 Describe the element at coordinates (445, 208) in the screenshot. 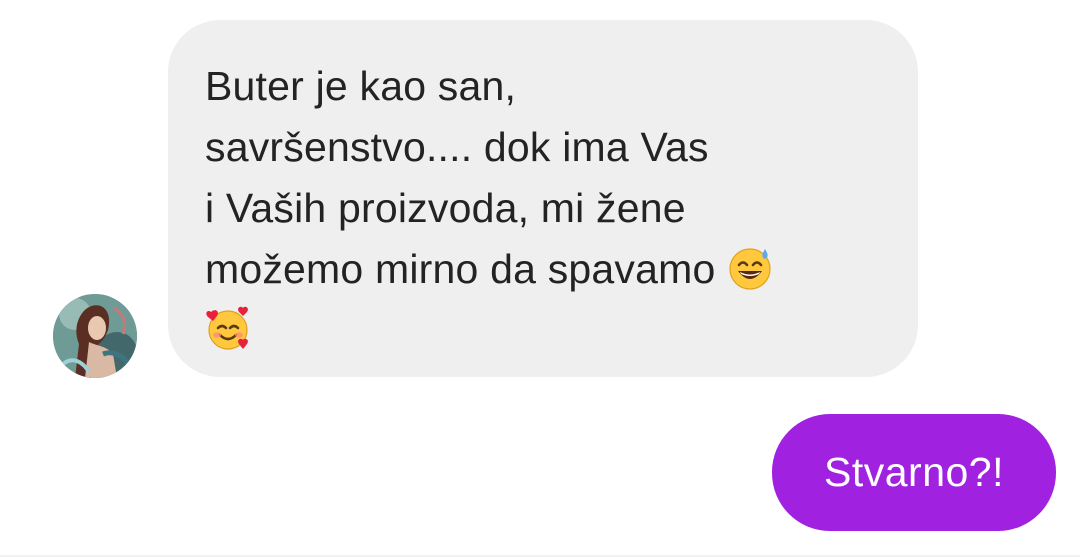

I see `message-line: i Vaših proizvoda, mi žene` at that location.